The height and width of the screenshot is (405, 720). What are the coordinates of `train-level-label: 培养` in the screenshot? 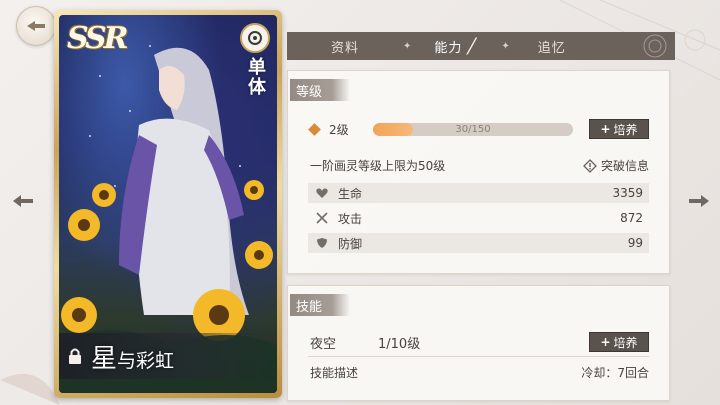 It's located at (625, 129).